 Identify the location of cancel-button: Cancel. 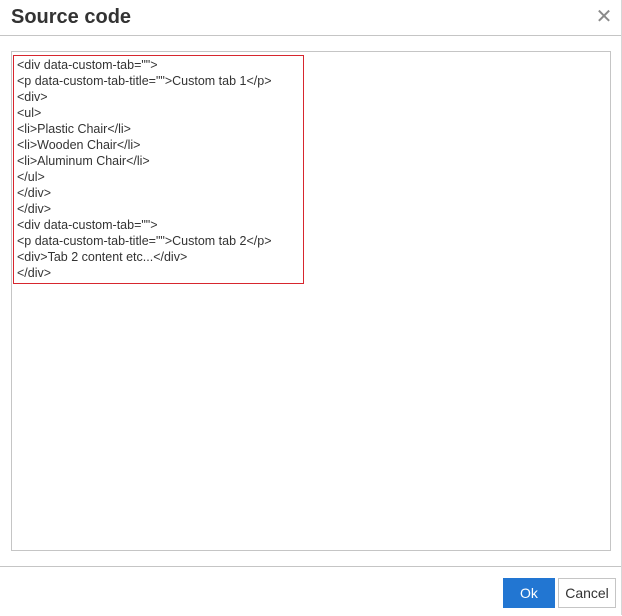
(587, 593).